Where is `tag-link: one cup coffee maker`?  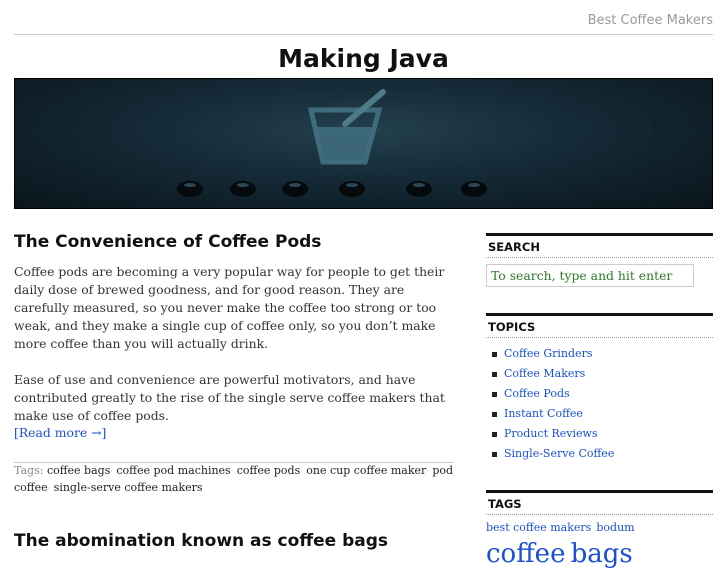
tag-link: one cup coffee maker is located at coordinates (366, 470).